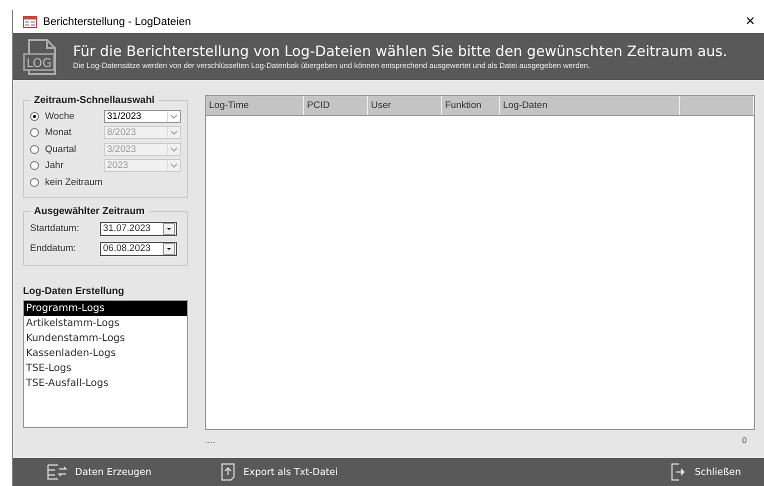 The width and height of the screenshot is (764, 486). Describe the element at coordinates (142, 116) in the screenshot. I see `period-dropdown: 31/2023` at that location.